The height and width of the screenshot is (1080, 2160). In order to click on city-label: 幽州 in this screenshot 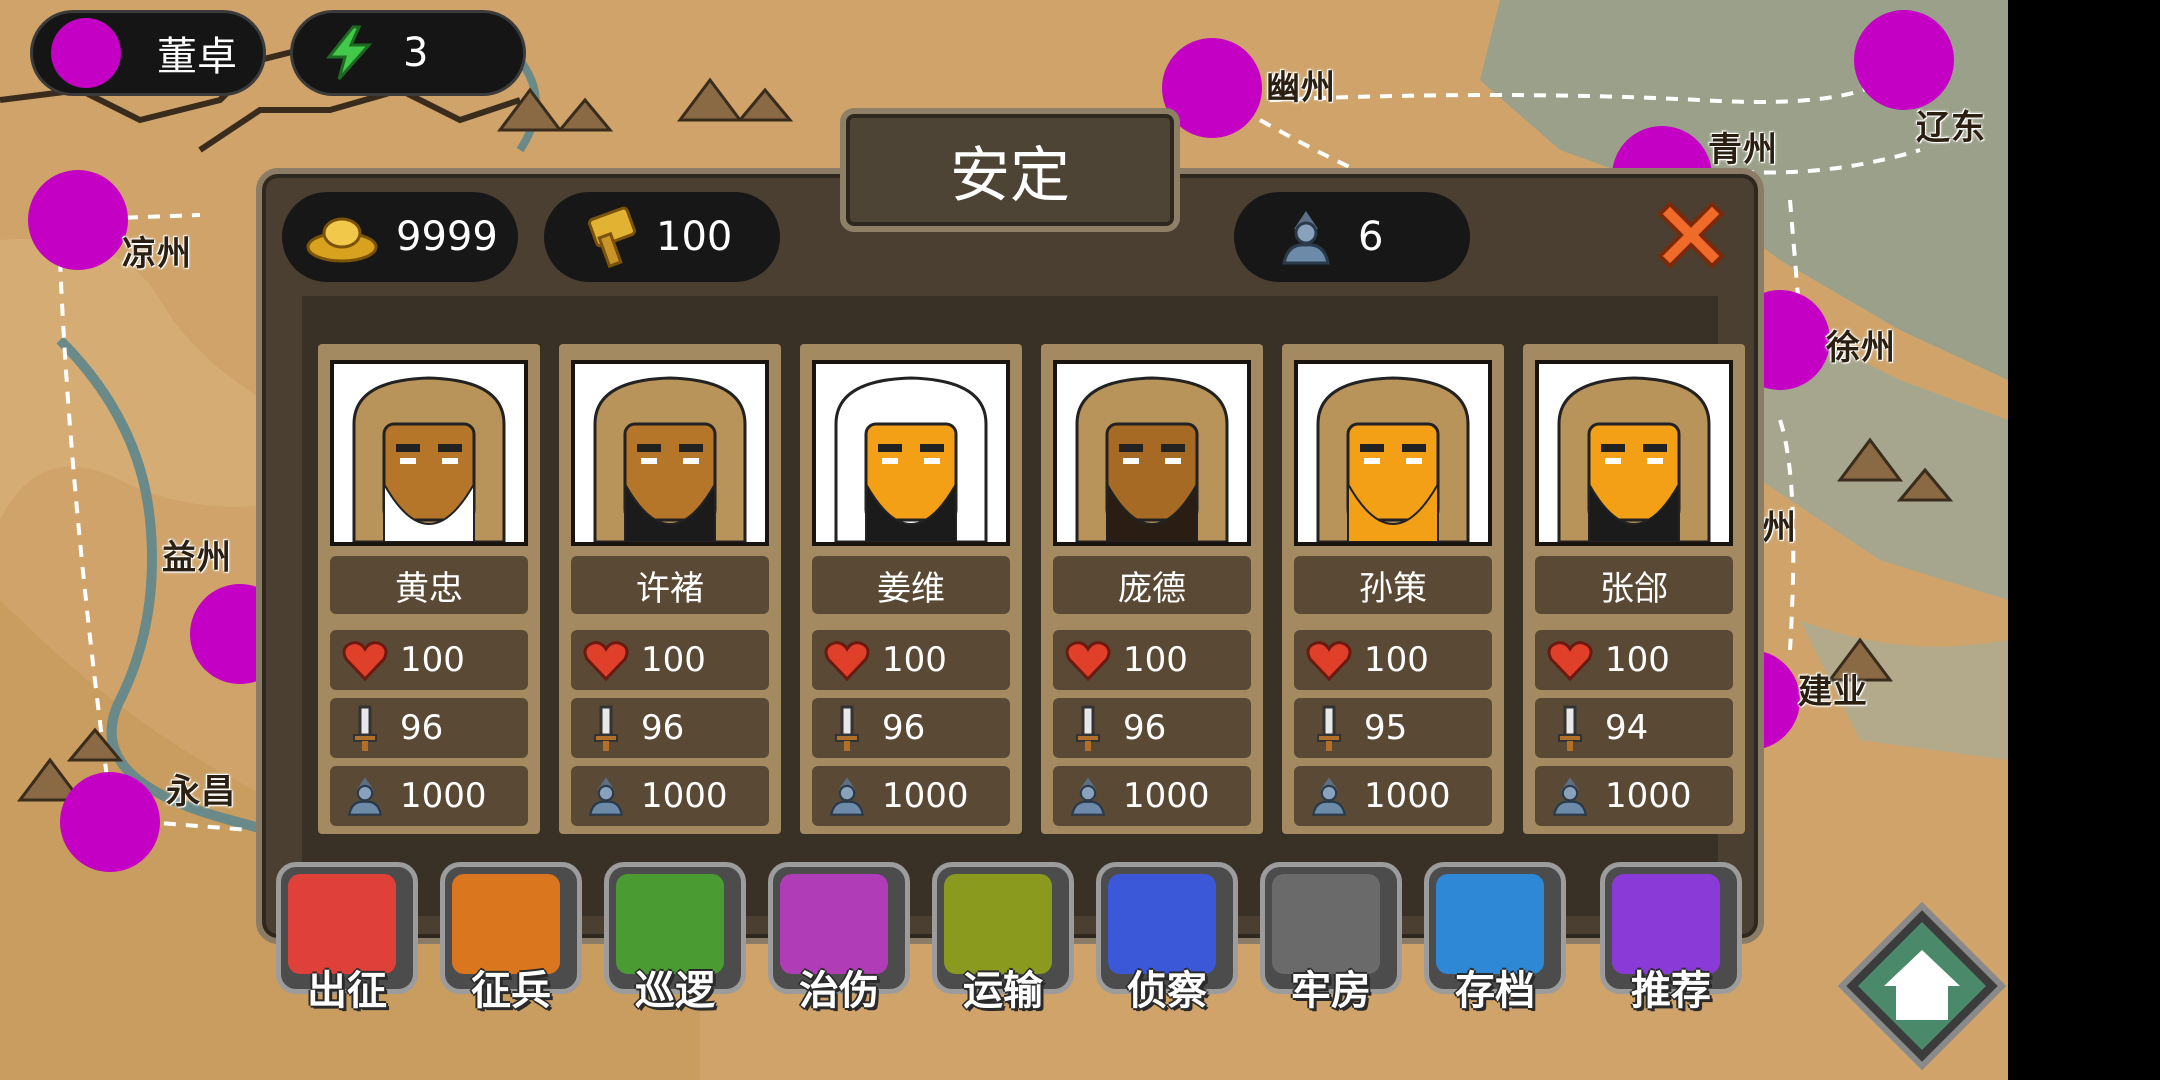, I will do `click(1301, 88)`.